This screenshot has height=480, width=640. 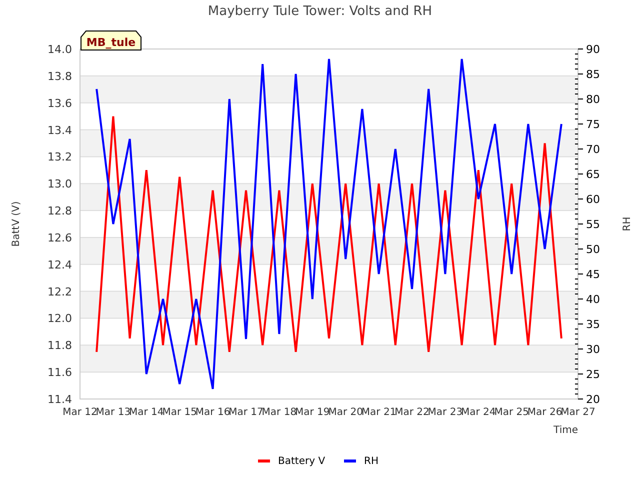 What do you see at coordinates (593, 324) in the screenshot?
I see `y2-tick-label: 35` at bounding box center [593, 324].